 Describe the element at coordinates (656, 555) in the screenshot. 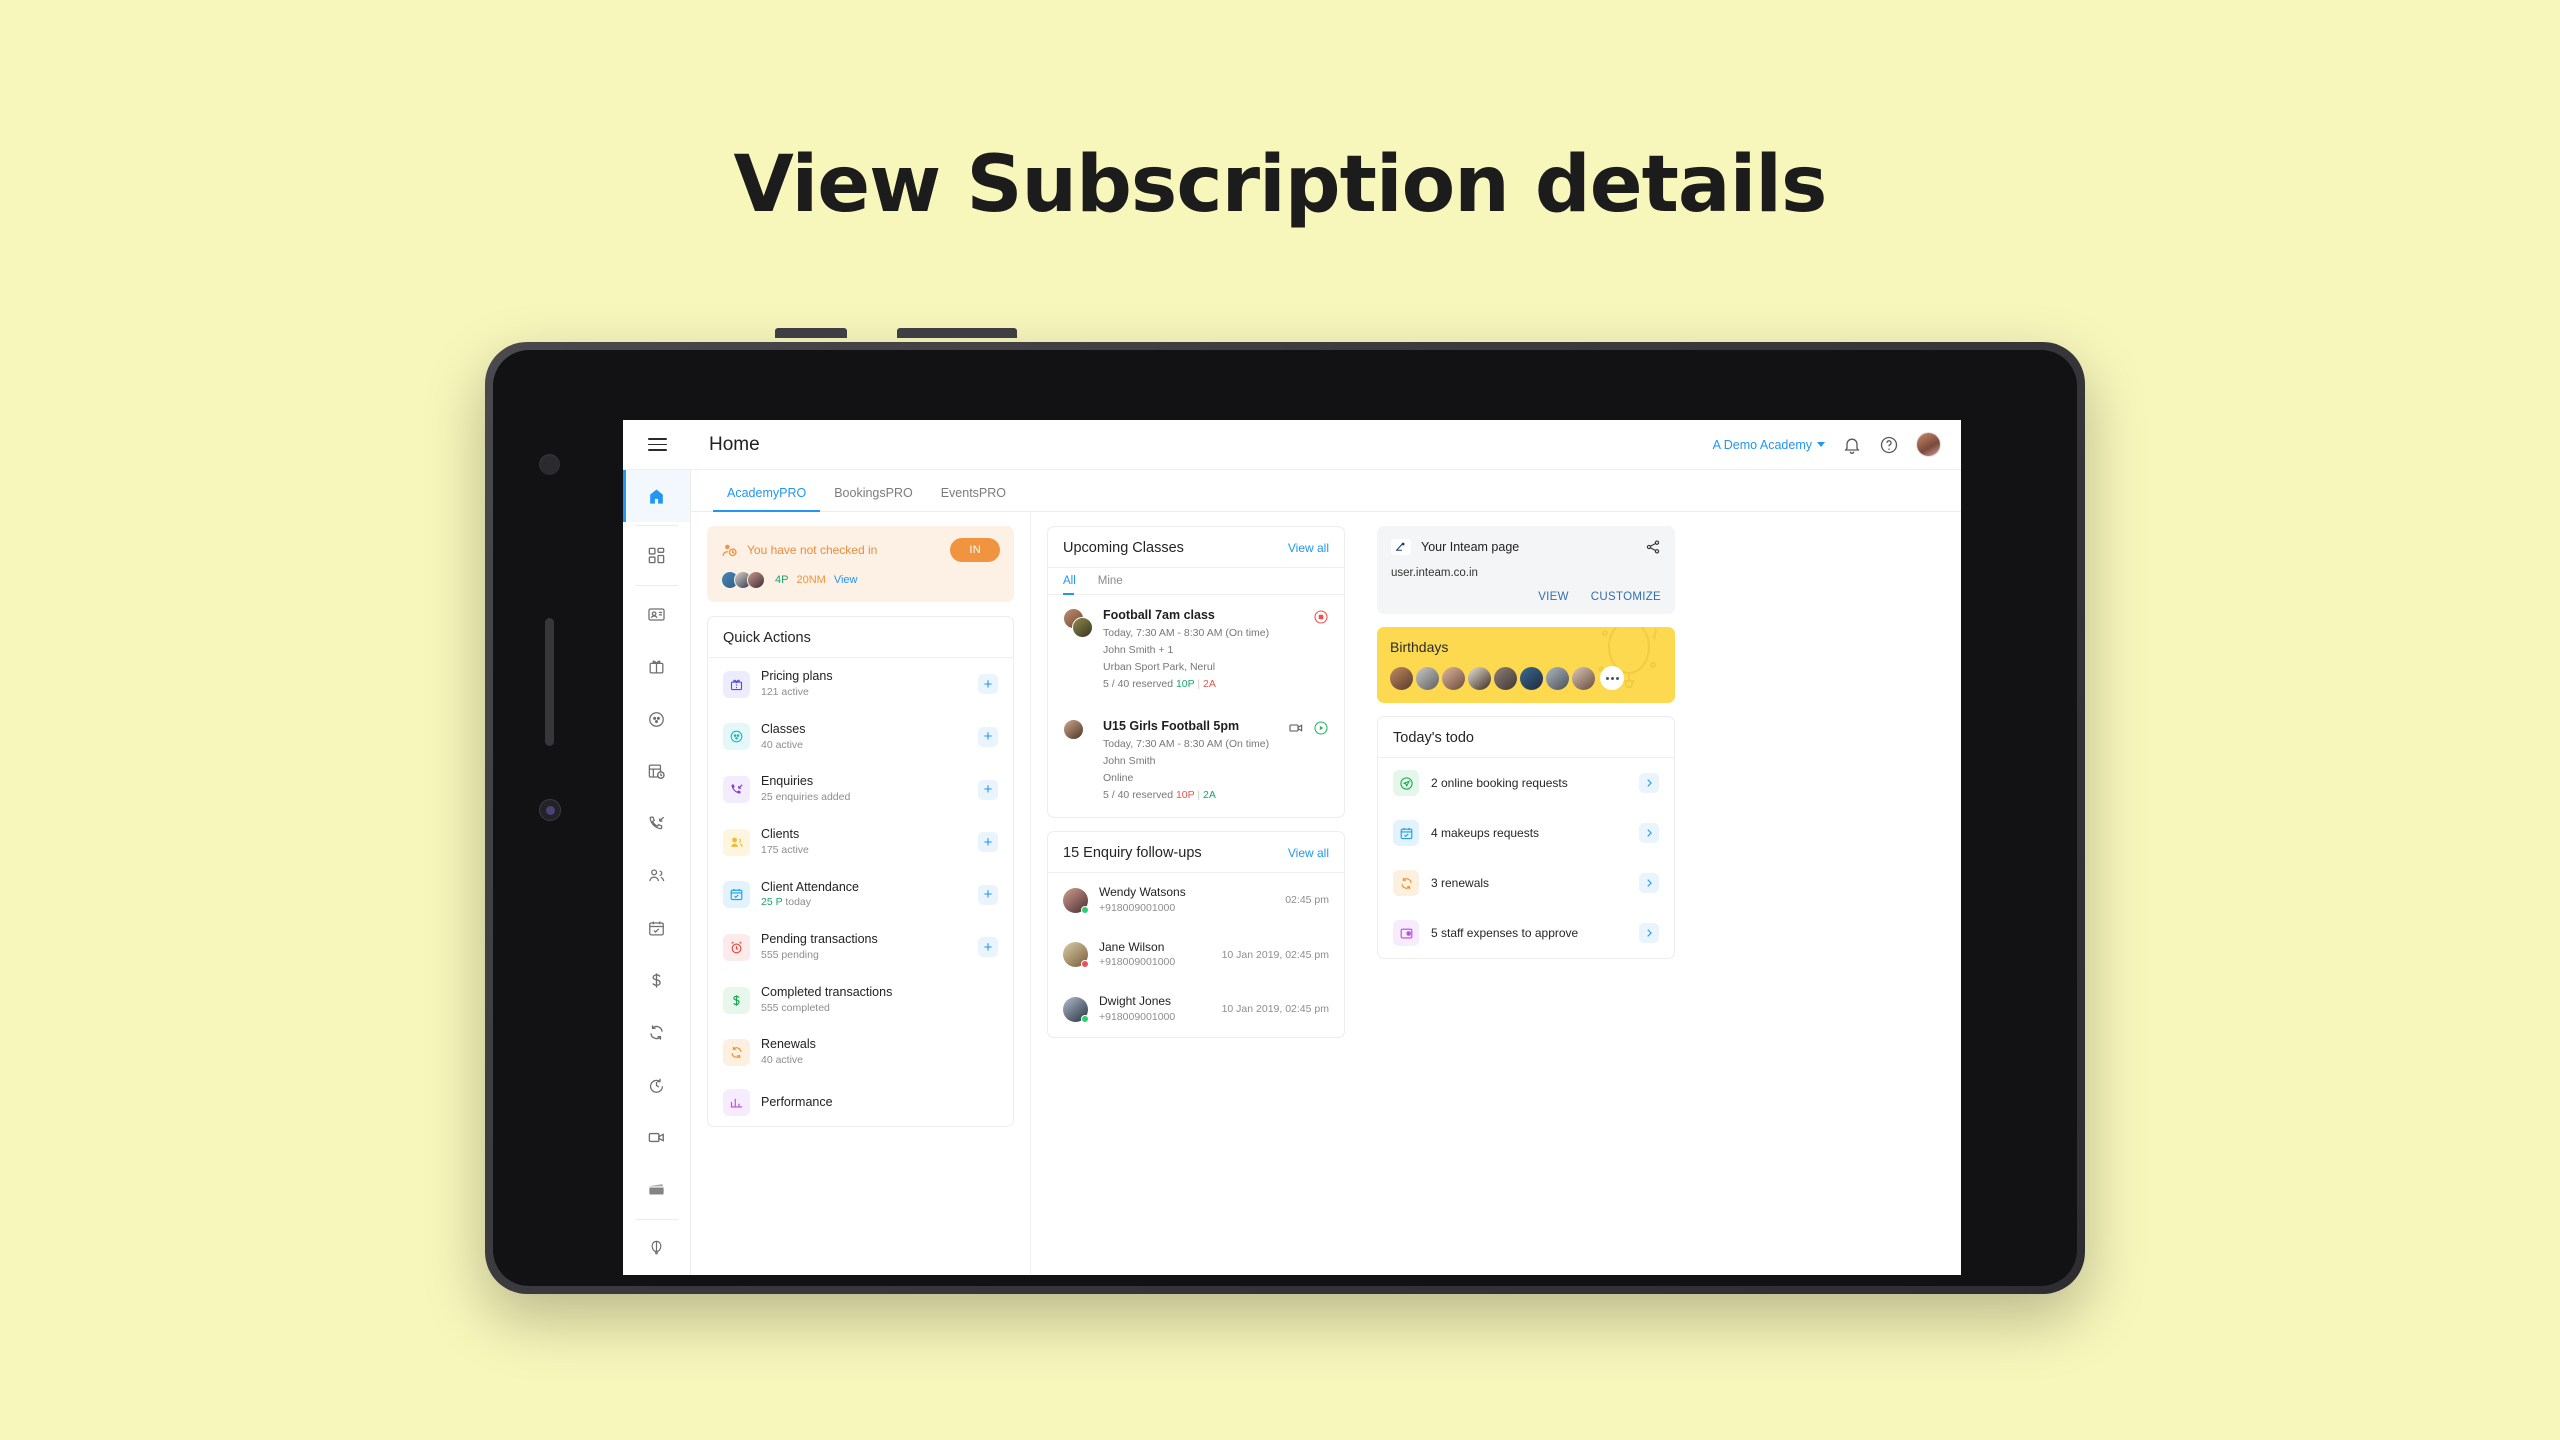

I see `sidebar-item-dashboard` at that location.